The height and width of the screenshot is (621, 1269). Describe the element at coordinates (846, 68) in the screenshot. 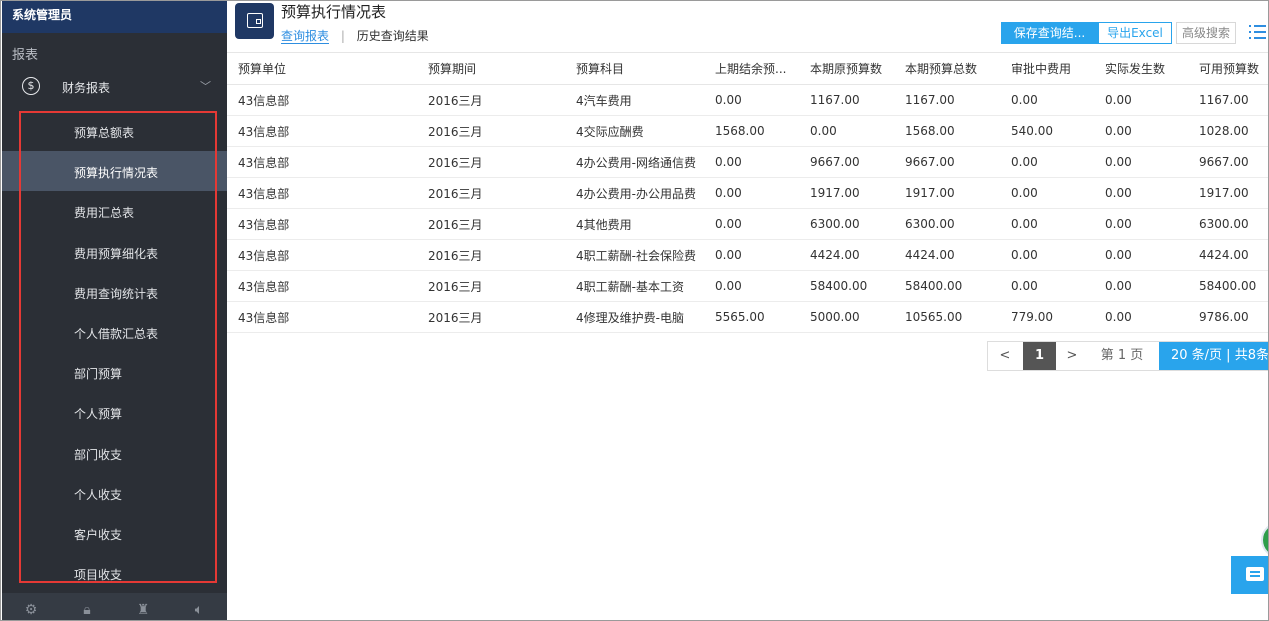

I see `column-header: 本期原预算数` at that location.